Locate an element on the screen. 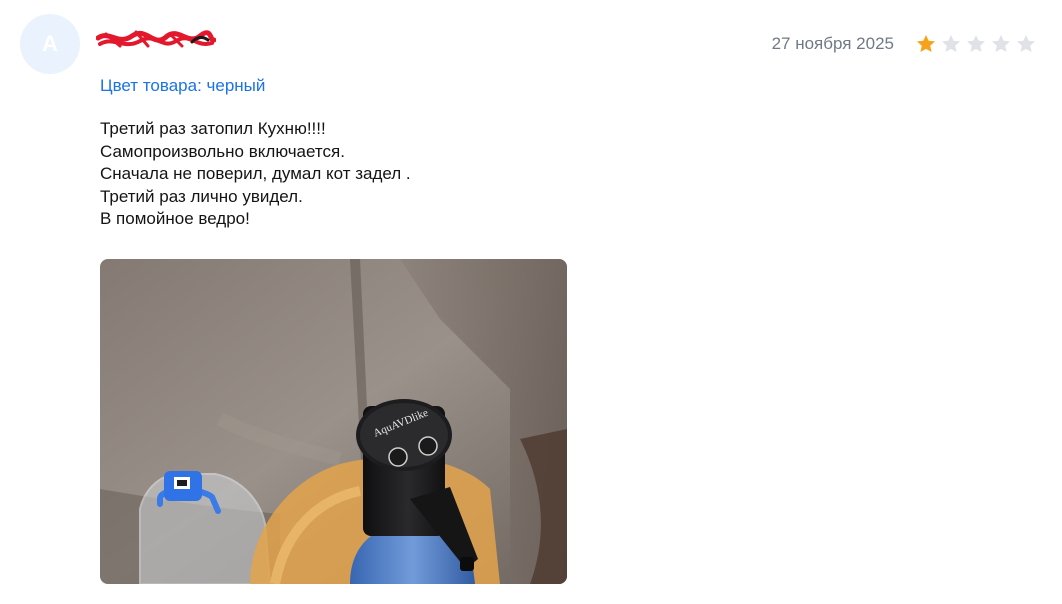 This screenshot has height=604, width=1062. avatar-initial: A is located at coordinates (50, 43).